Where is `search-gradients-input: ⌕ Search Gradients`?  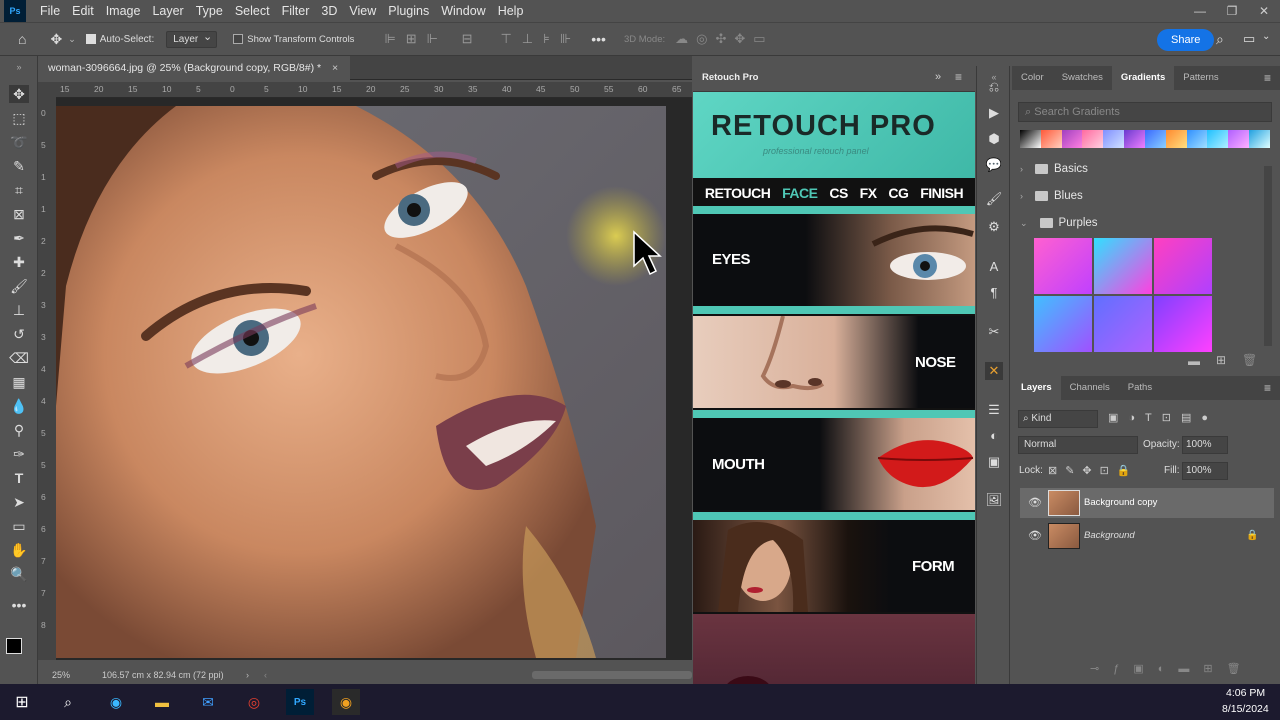 search-gradients-input: ⌕ Search Gradients is located at coordinates (1145, 112).